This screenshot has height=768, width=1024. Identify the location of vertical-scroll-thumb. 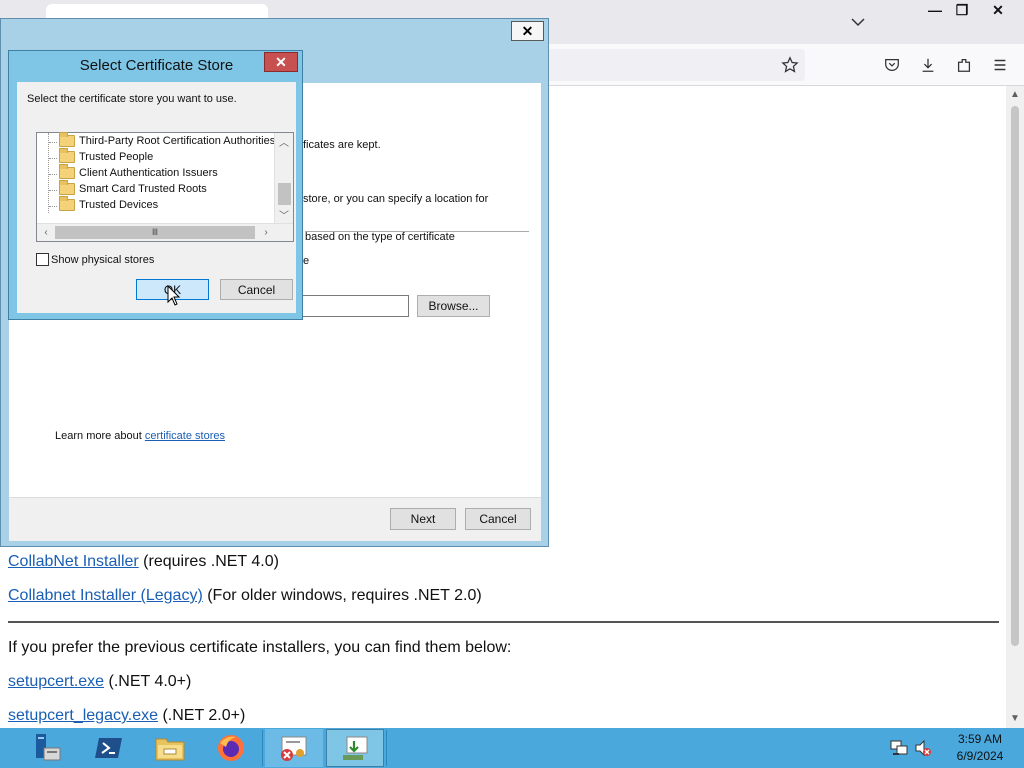
(284, 194).